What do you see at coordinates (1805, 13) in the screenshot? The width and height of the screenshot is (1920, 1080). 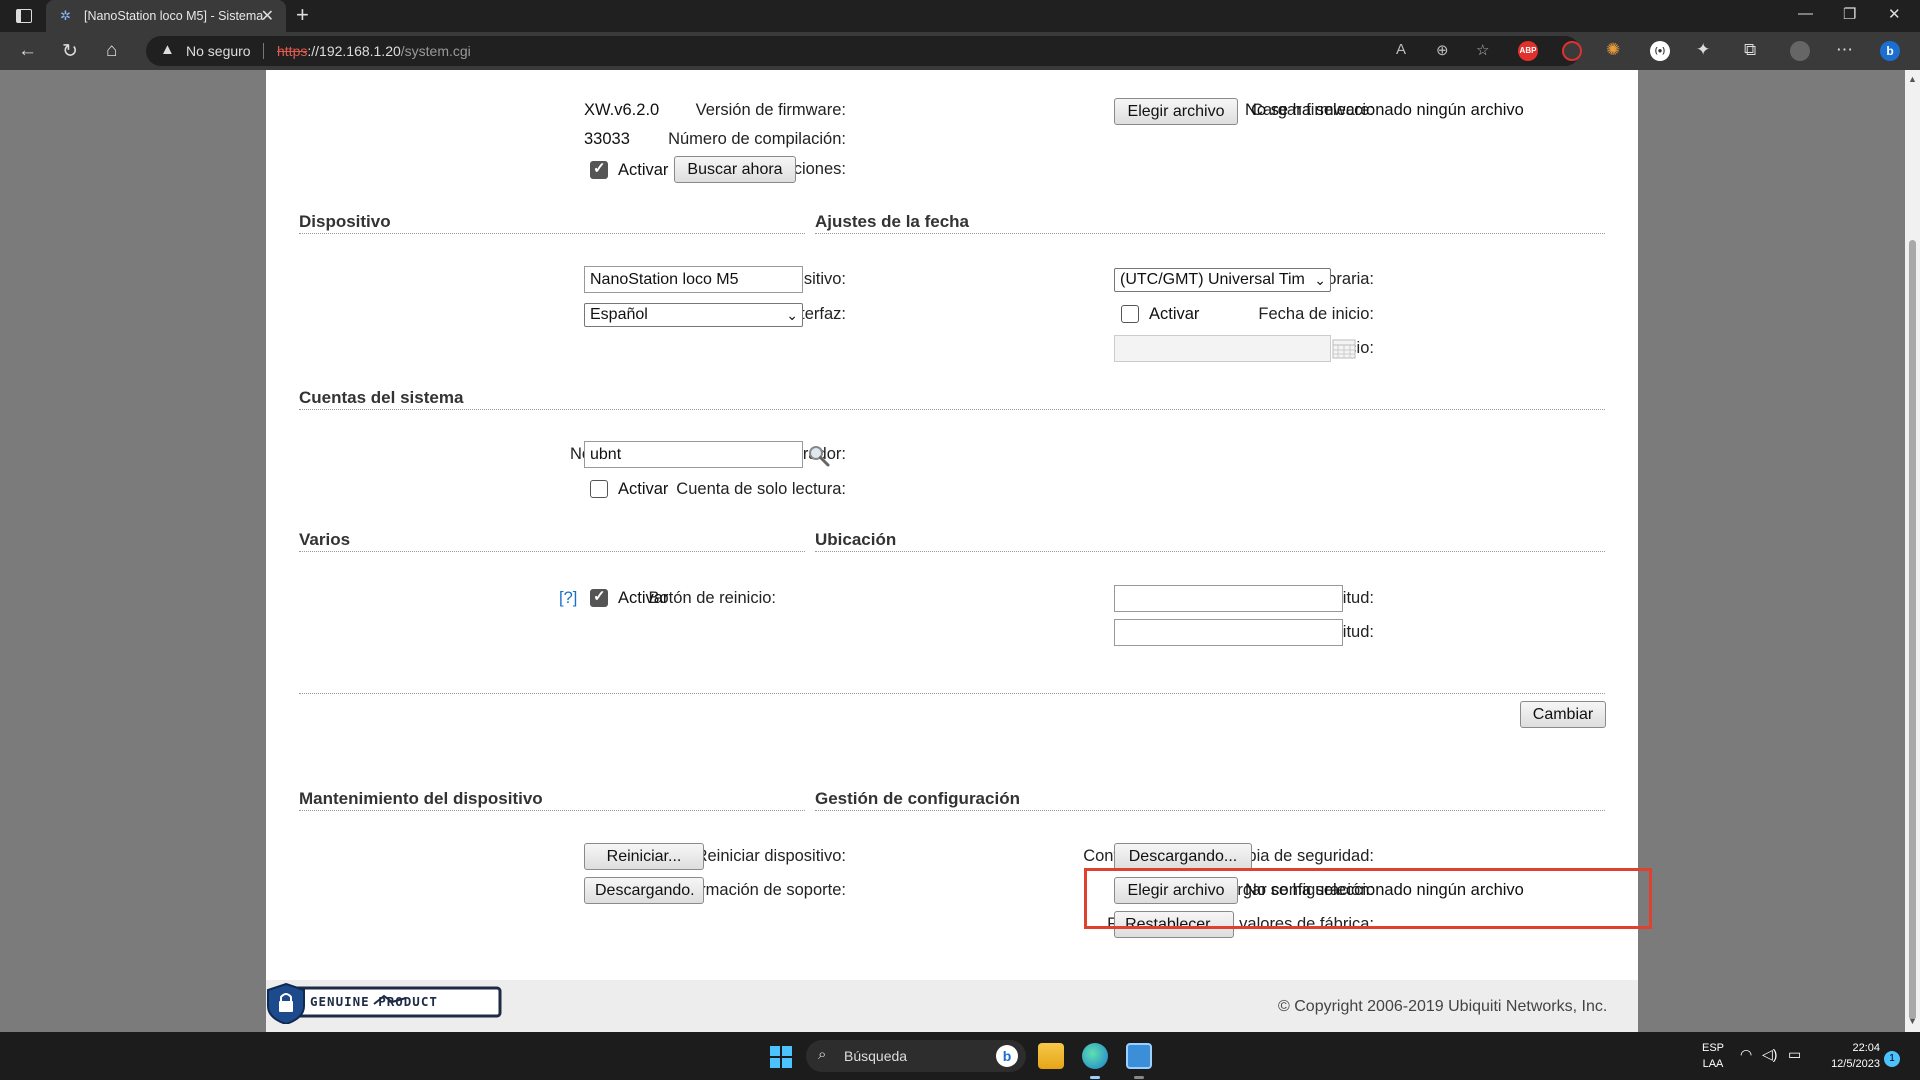 I see `minimize-icon: —` at bounding box center [1805, 13].